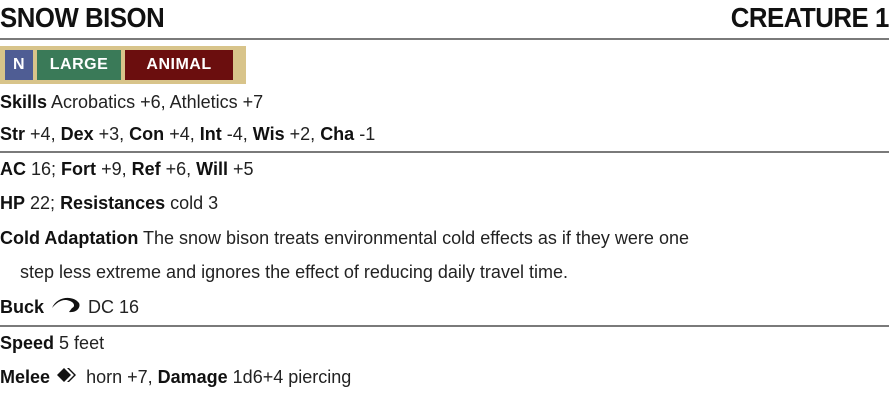 The height and width of the screenshot is (408, 889). What do you see at coordinates (46, 169) in the screenshot?
I see `ac-value: 16;` at bounding box center [46, 169].